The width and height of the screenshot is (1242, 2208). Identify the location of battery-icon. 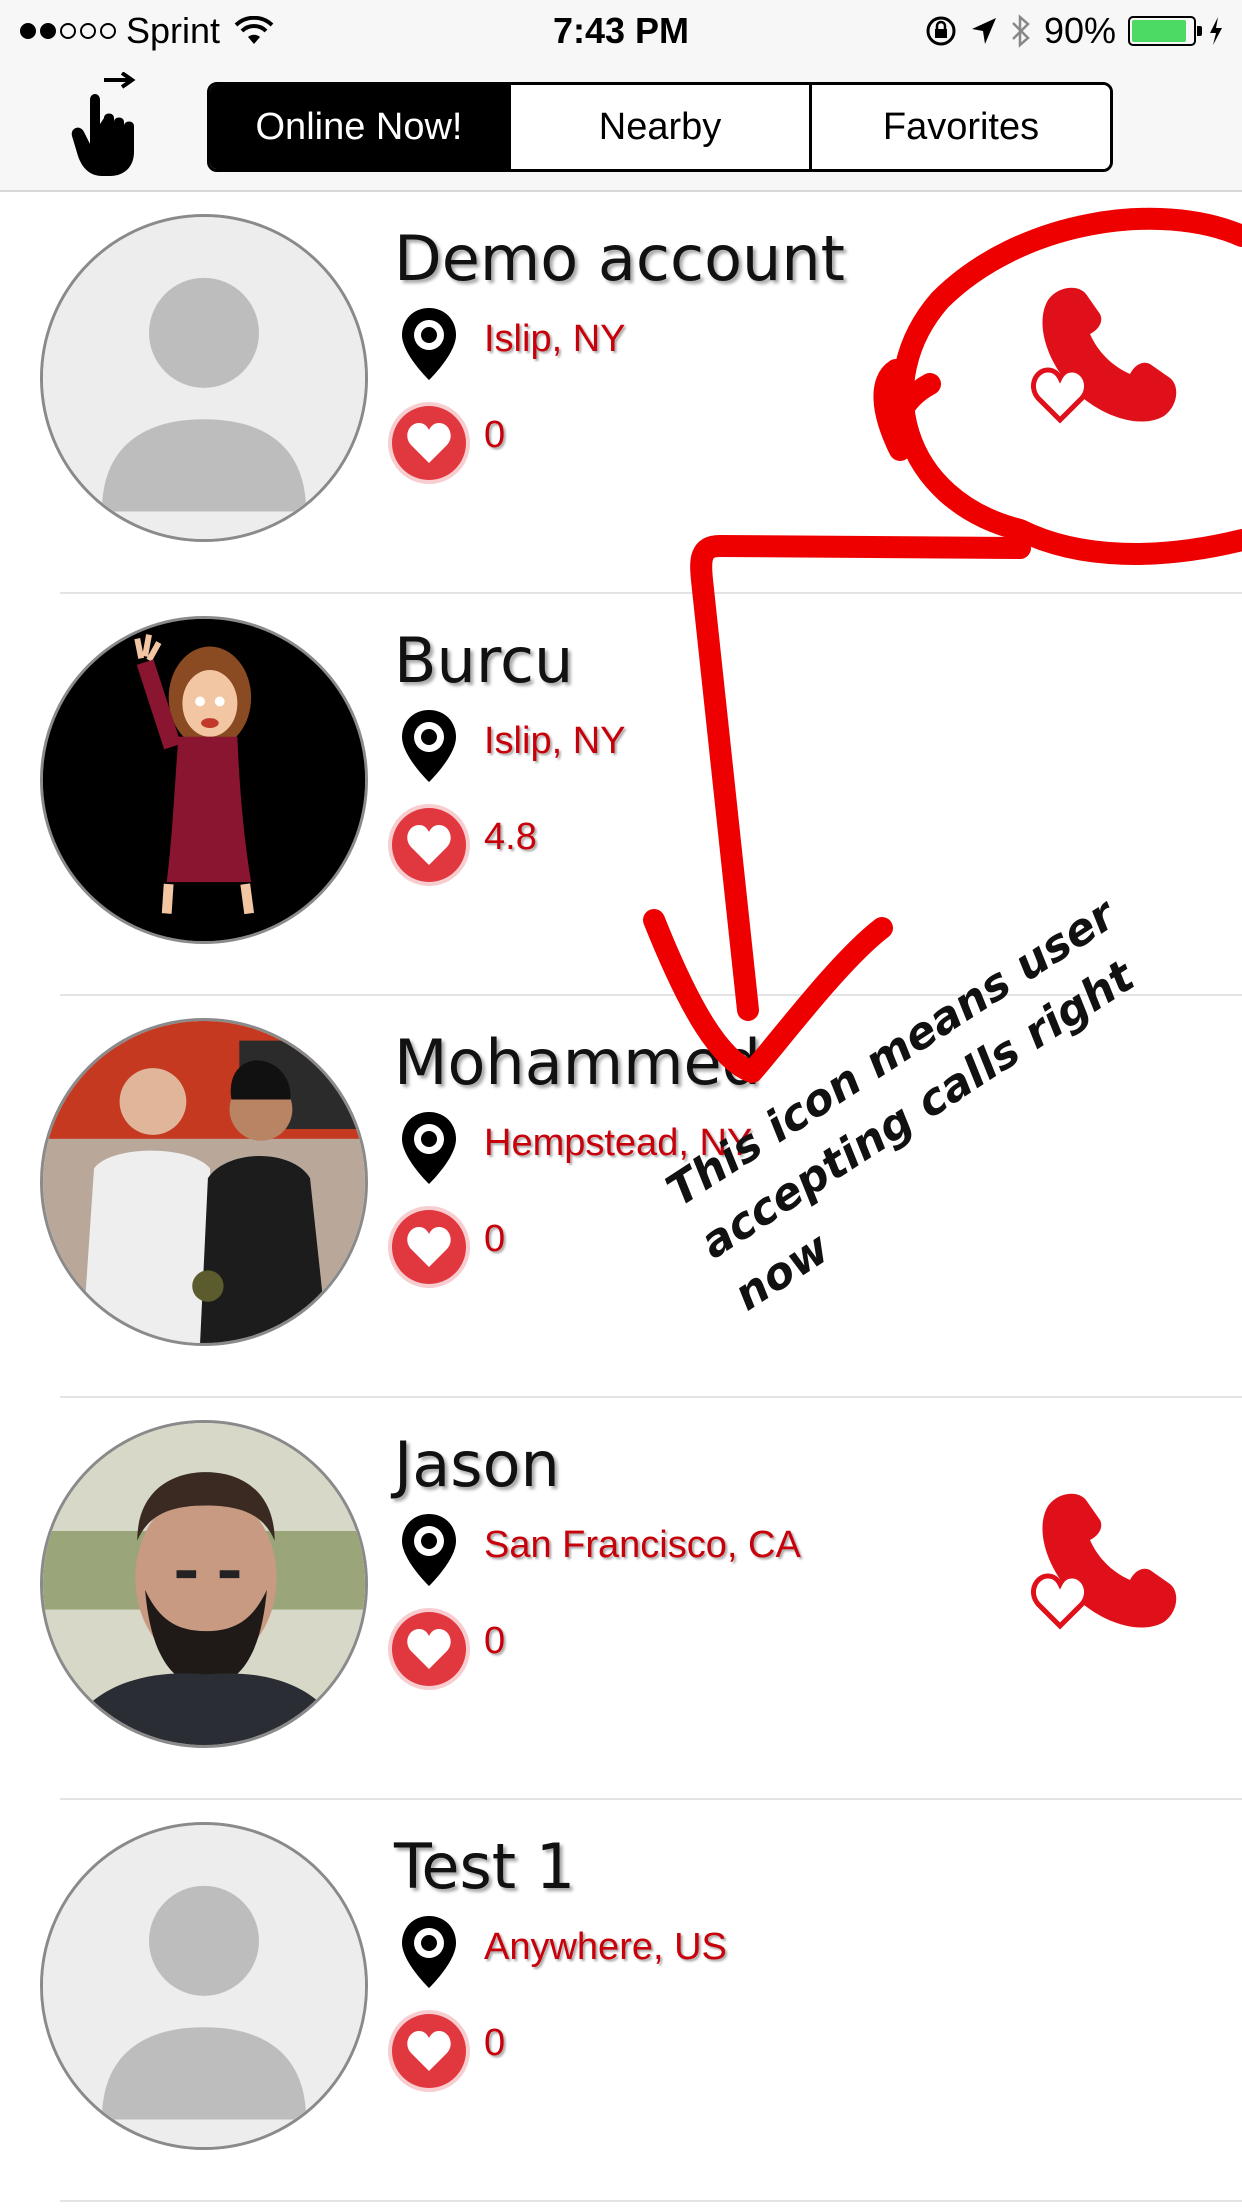
(1165, 31).